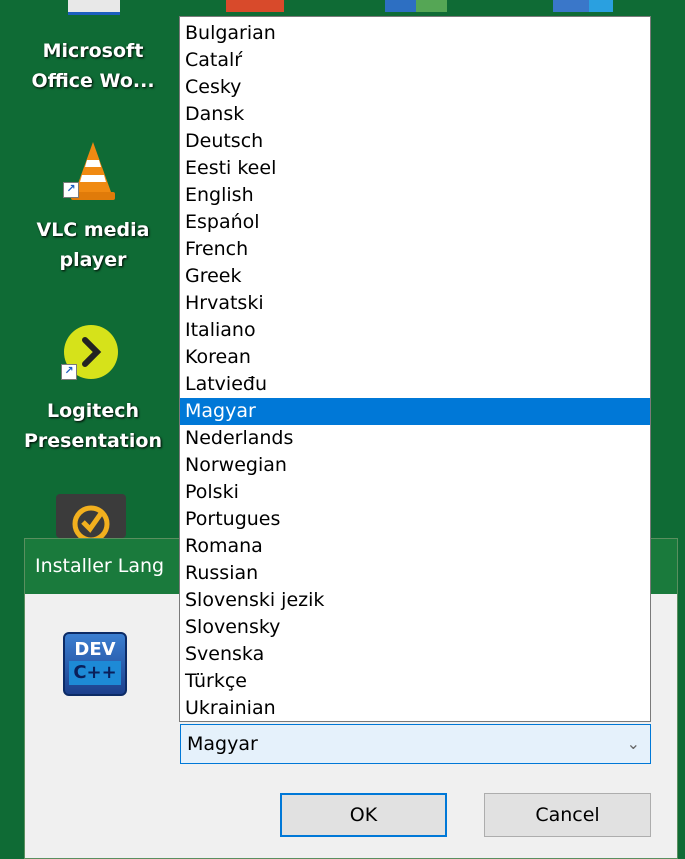  I want to click on desktop-icon-vlc: ↗ VLC media player, so click(93, 215).